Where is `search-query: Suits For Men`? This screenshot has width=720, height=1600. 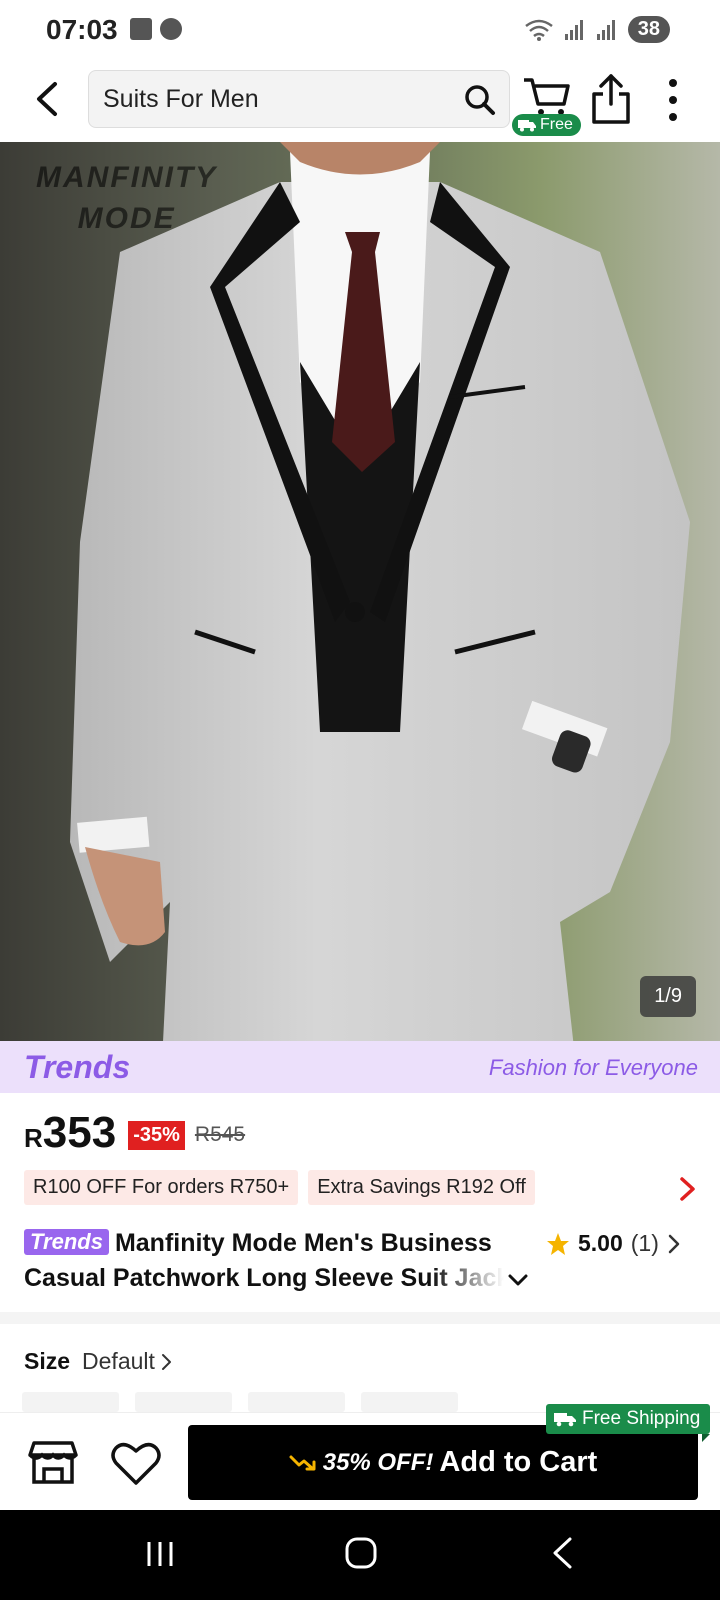
search-query: Suits For Men is located at coordinates (181, 99).